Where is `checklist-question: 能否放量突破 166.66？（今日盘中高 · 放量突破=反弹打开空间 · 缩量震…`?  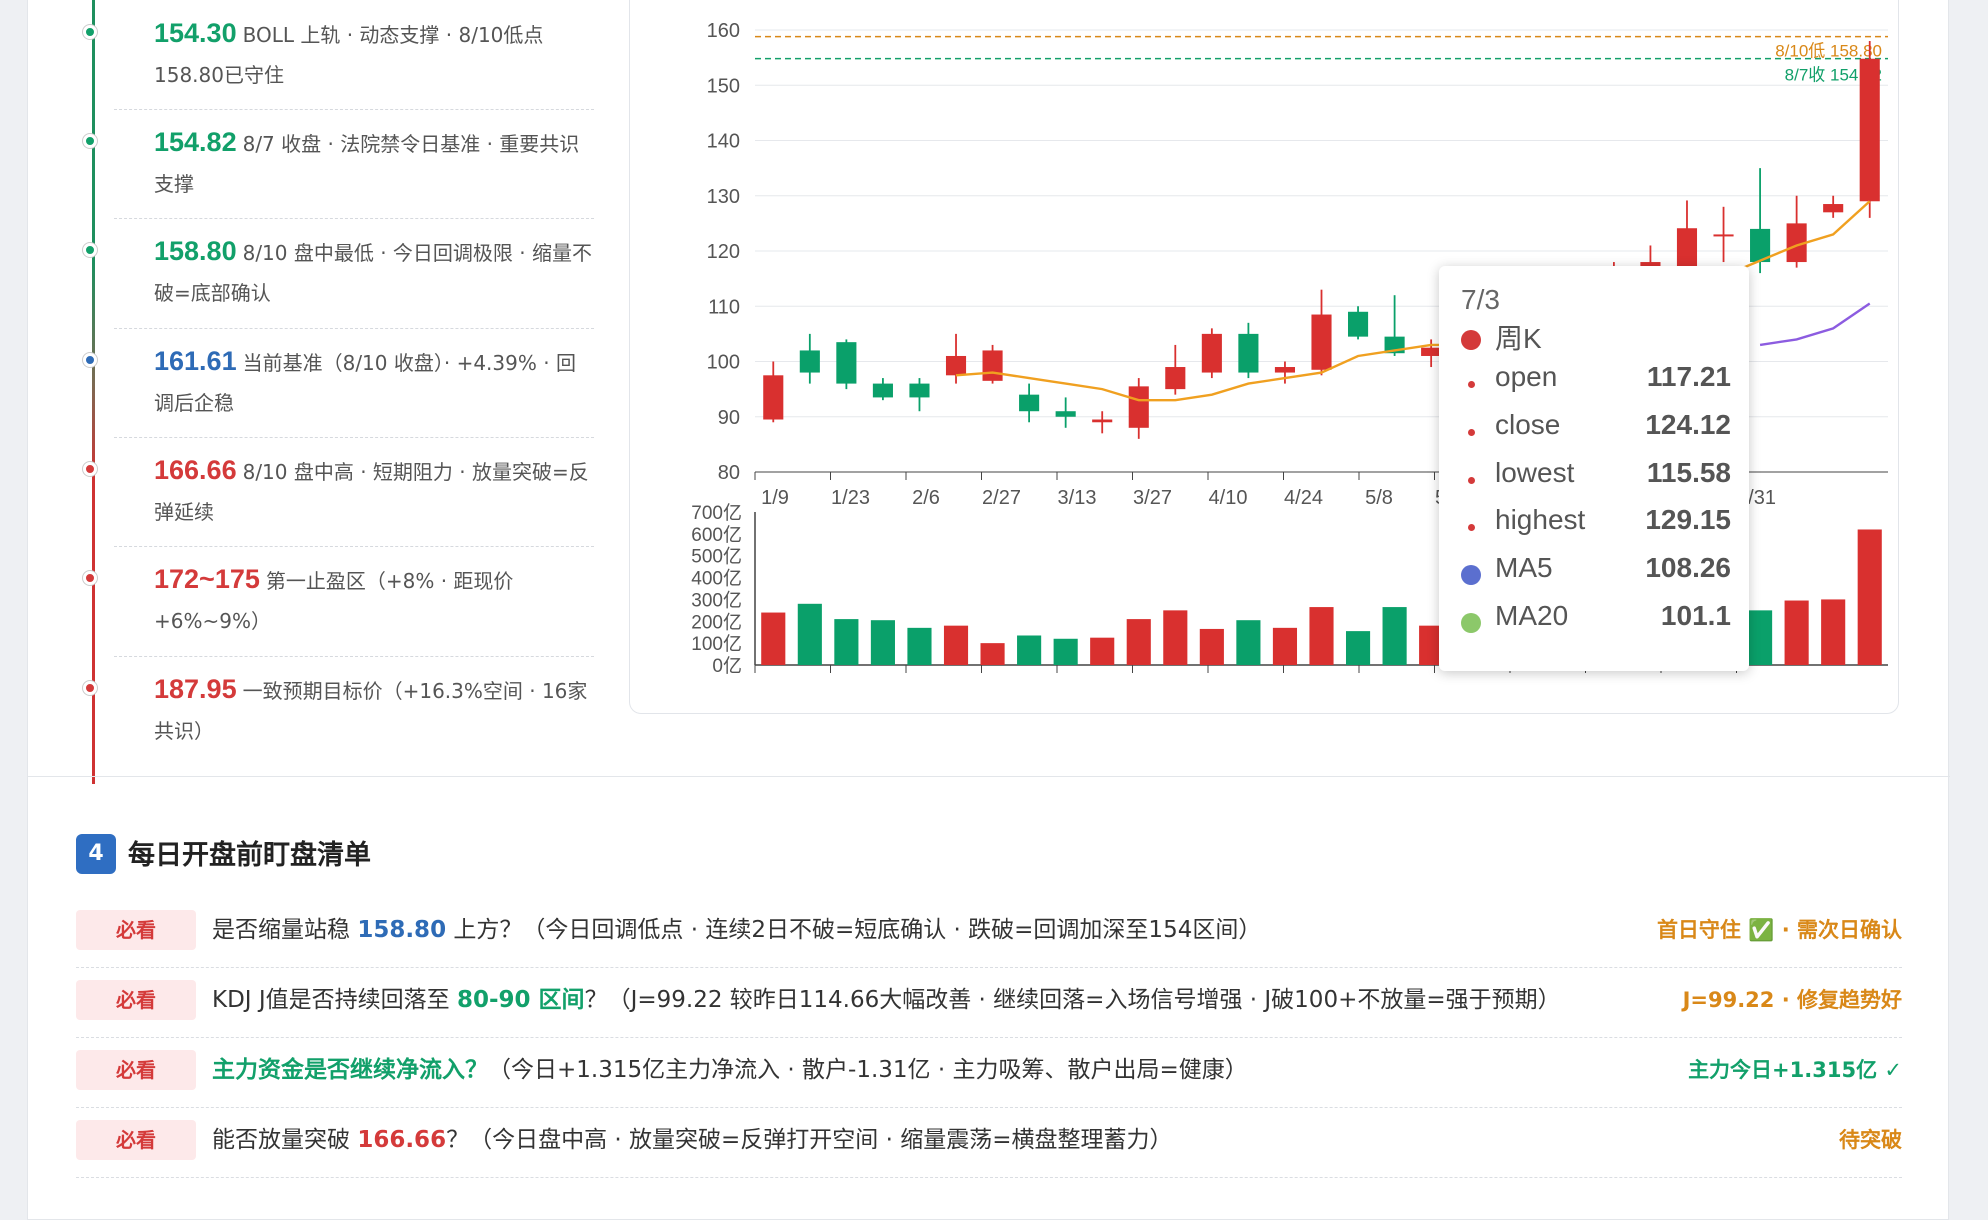
checklist-question: 能否放量突破 166.66？（今日盘中高 · 放量突破=反弹打开空间 · 缩量震… is located at coordinates (692, 1140).